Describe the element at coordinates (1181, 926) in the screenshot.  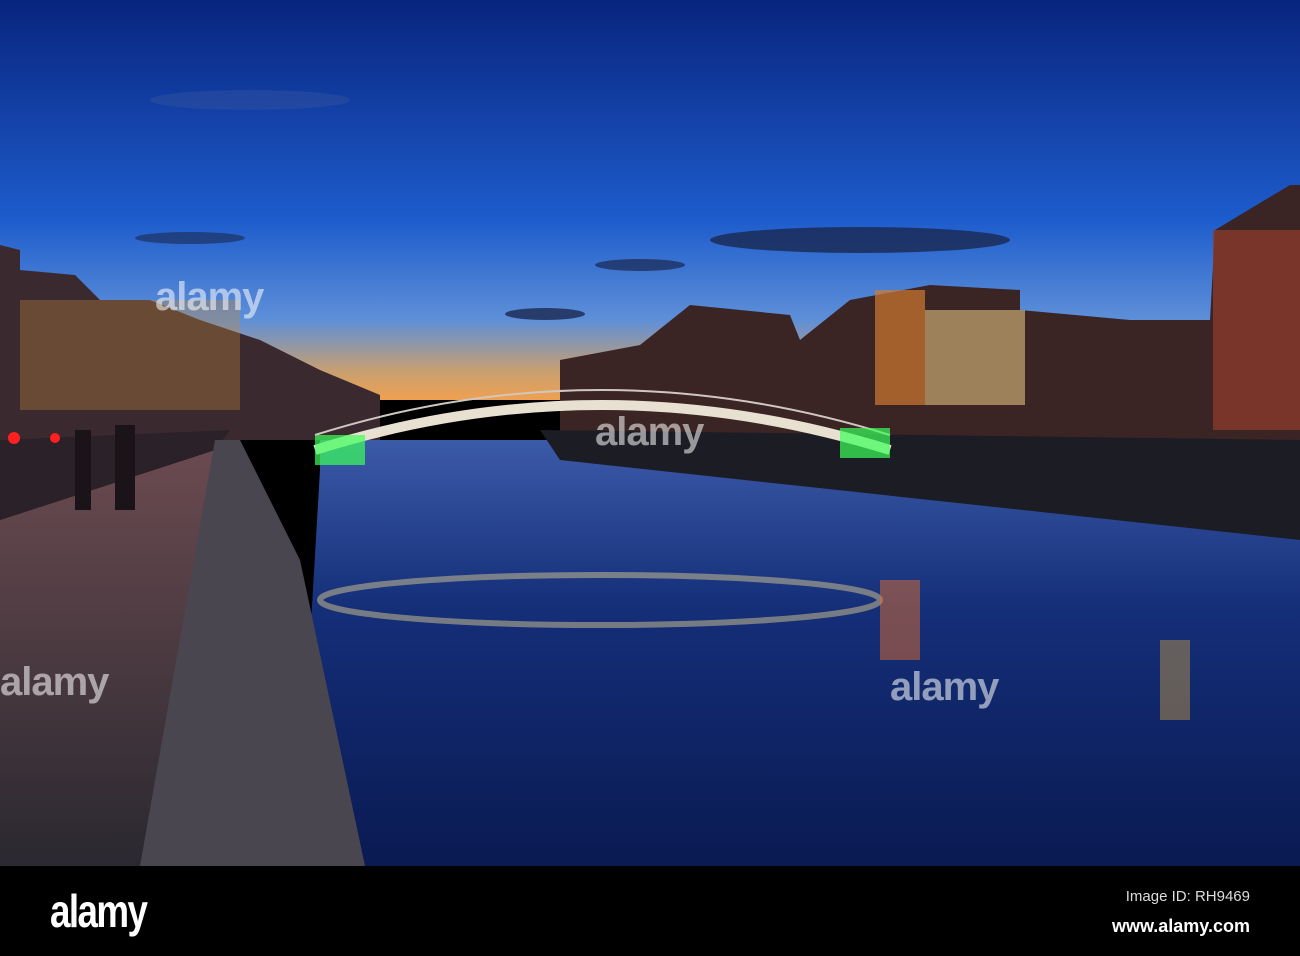
I see `website-link: www.alamy.com` at that location.